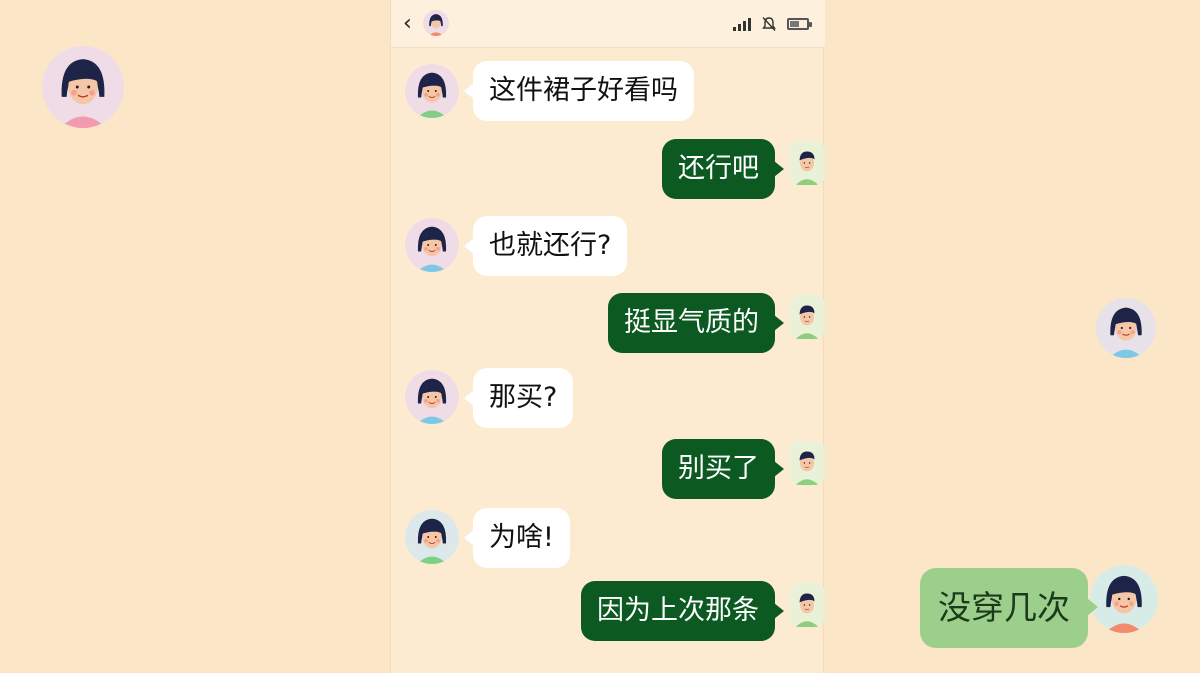 The width and height of the screenshot is (1200, 673). Describe the element at coordinates (769, 24) in the screenshot. I see `mute-icon` at that location.